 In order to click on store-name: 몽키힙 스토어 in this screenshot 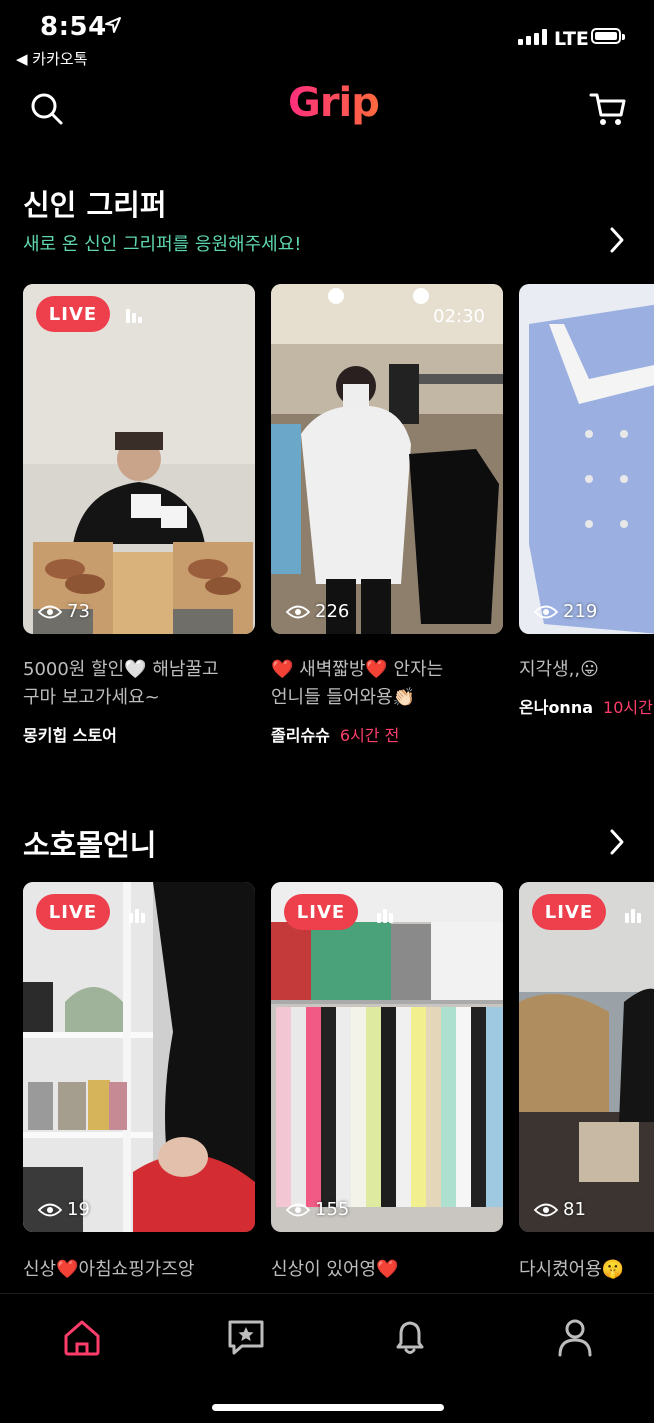, I will do `click(70, 734)`.